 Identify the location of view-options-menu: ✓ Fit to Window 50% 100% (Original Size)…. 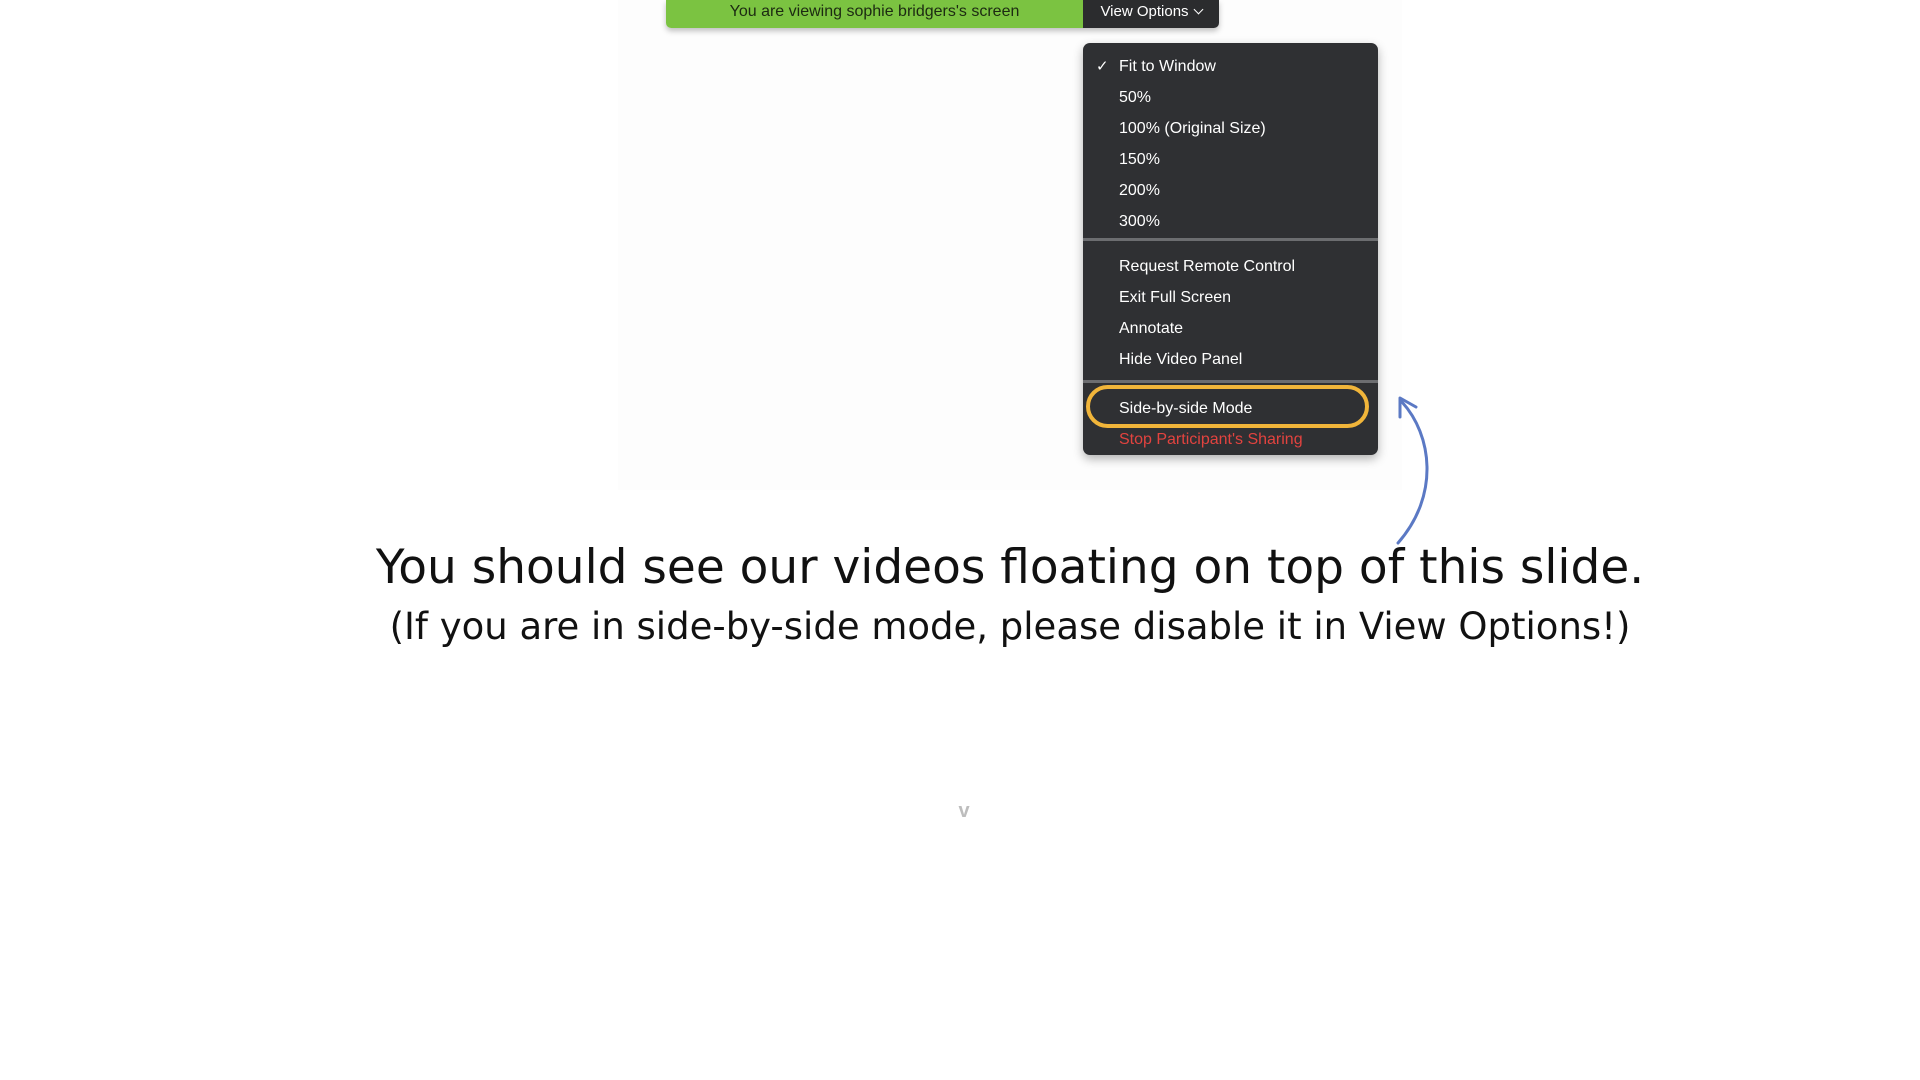
(1230, 249).